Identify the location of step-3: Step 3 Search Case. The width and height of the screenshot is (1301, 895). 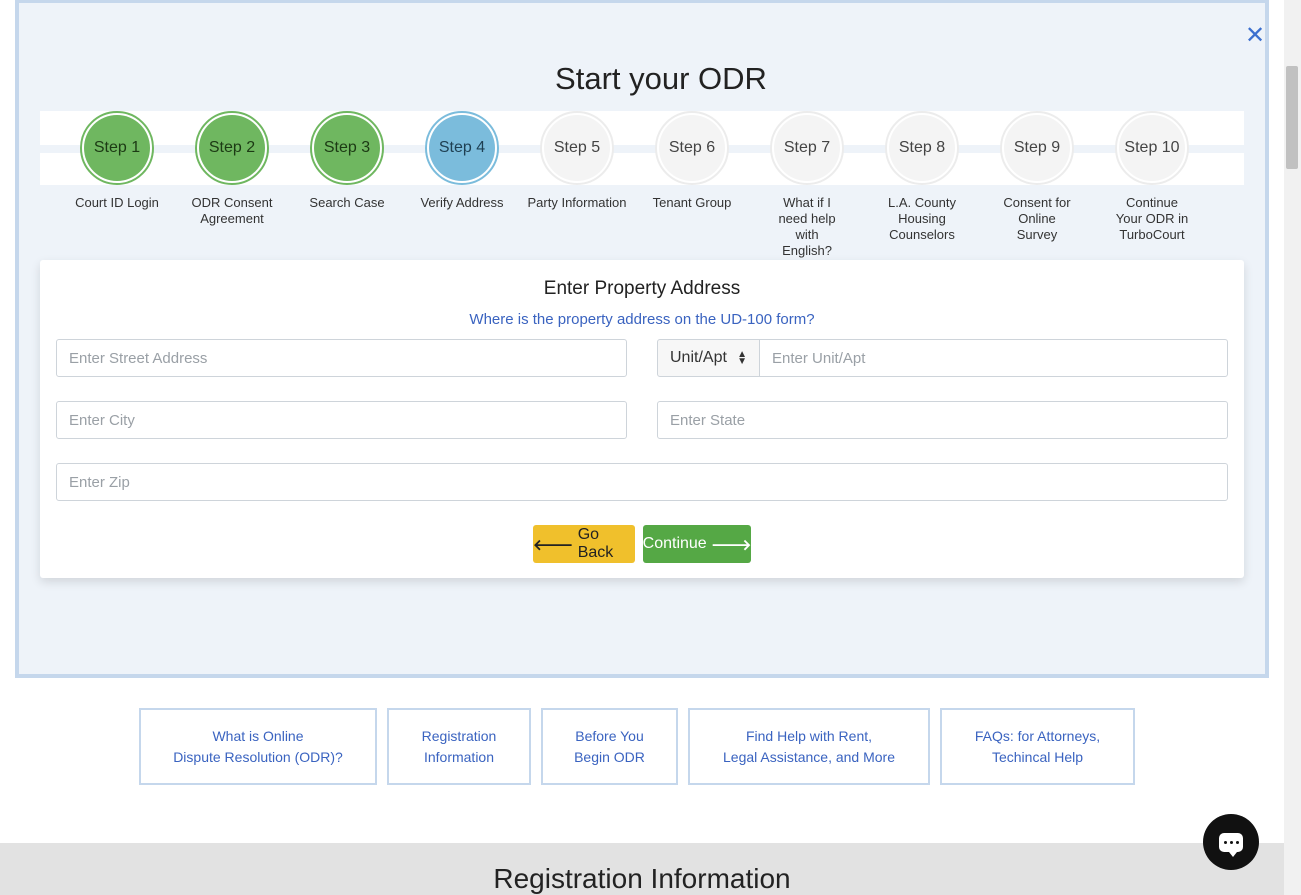
(347, 161).